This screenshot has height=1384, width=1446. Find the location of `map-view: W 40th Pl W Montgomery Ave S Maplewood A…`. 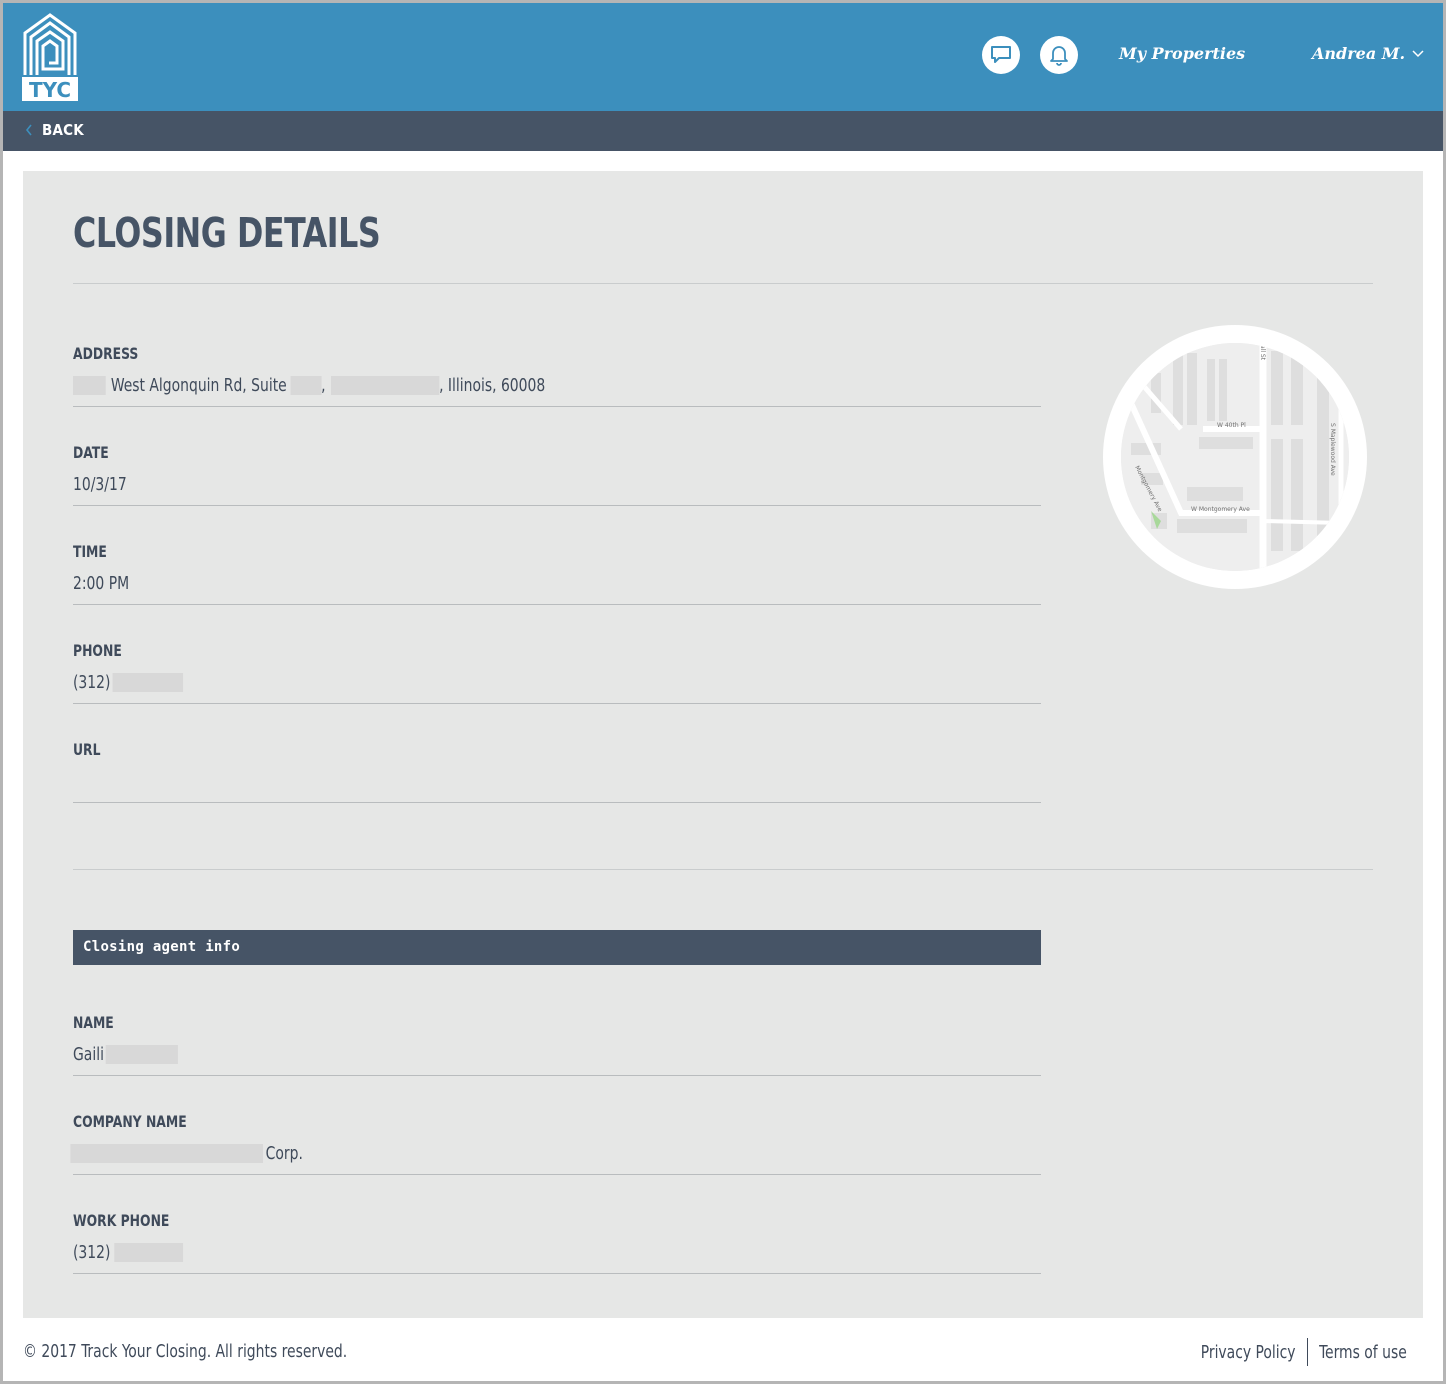

map-view: W 40th Pl W Montgomery Ave S Maplewood A… is located at coordinates (1235, 457).